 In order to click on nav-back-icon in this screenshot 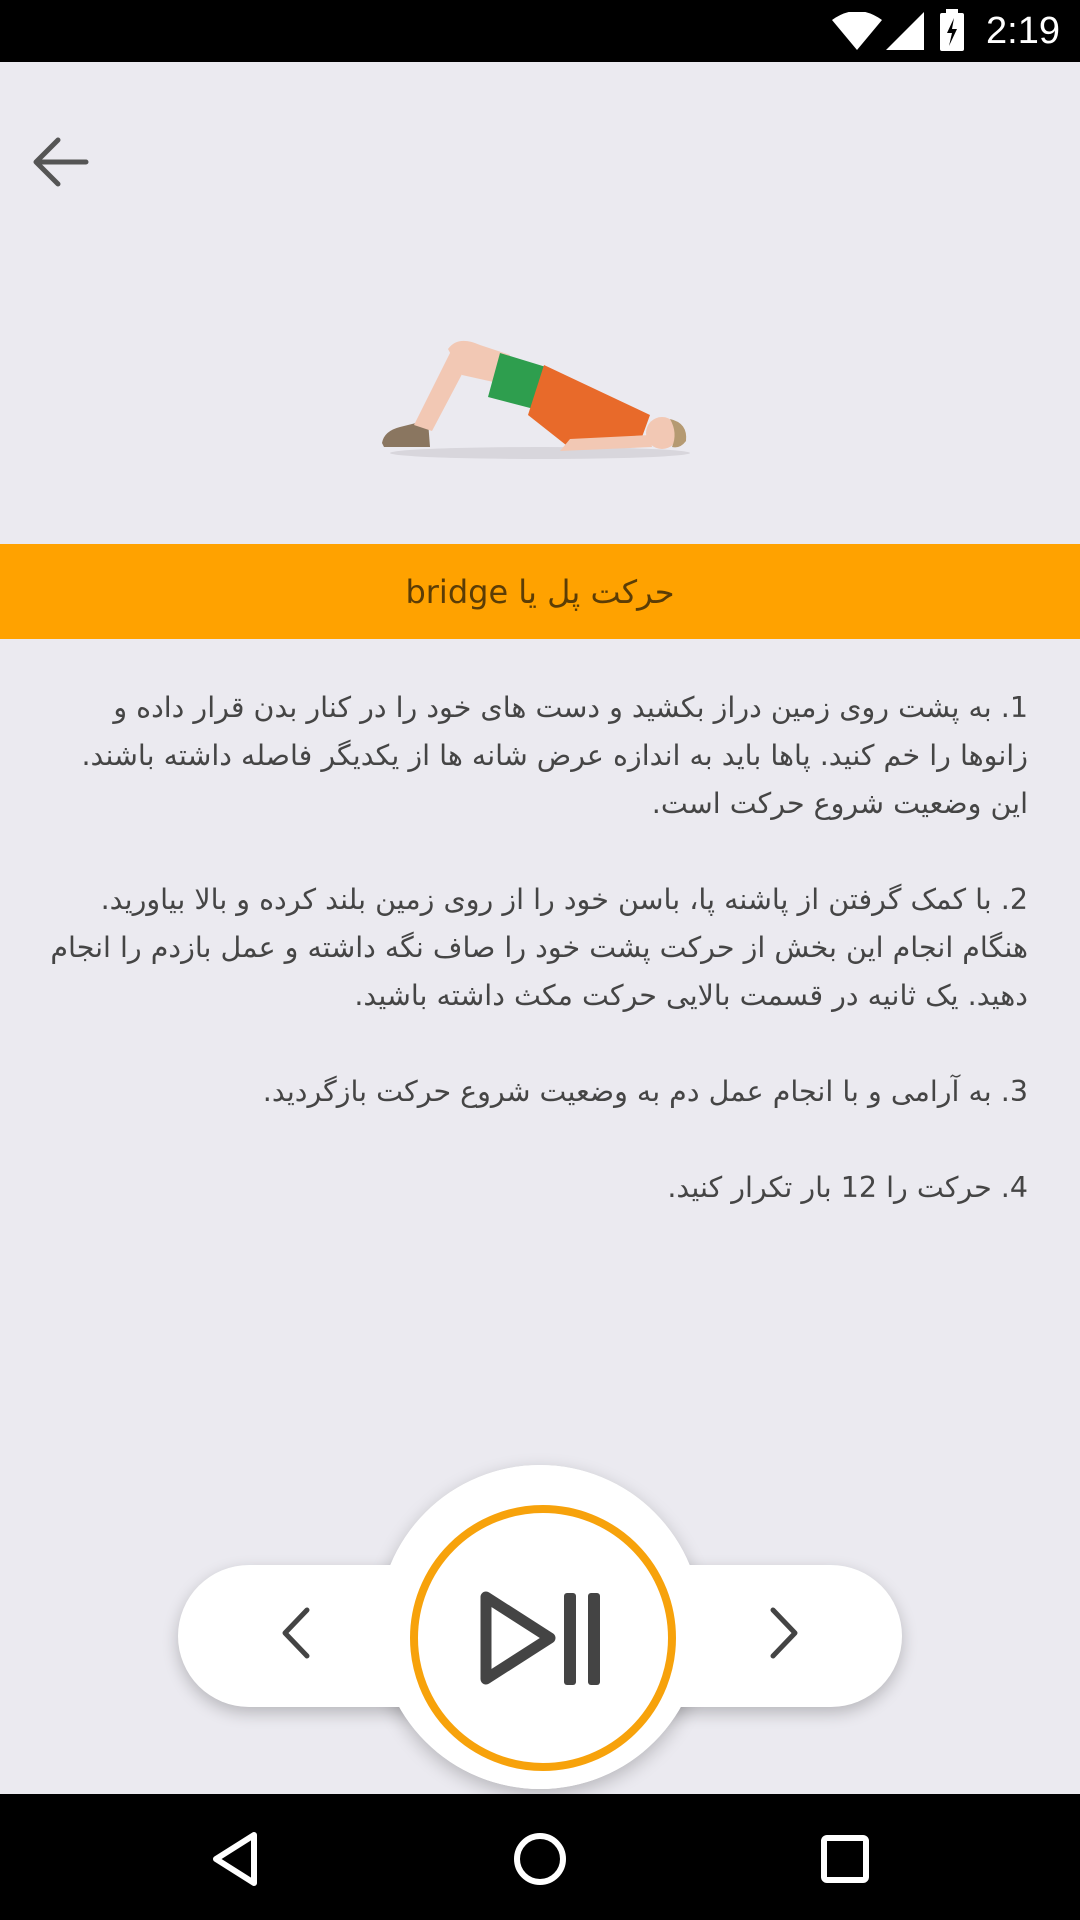, I will do `click(235, 1859)`.